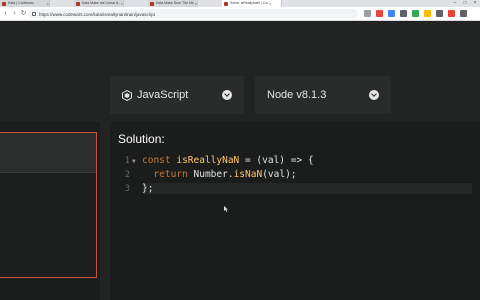 The height and width of the screenshot is (300, 480). I want to click on version-select: Node v8.1.3, so click(323, 95).